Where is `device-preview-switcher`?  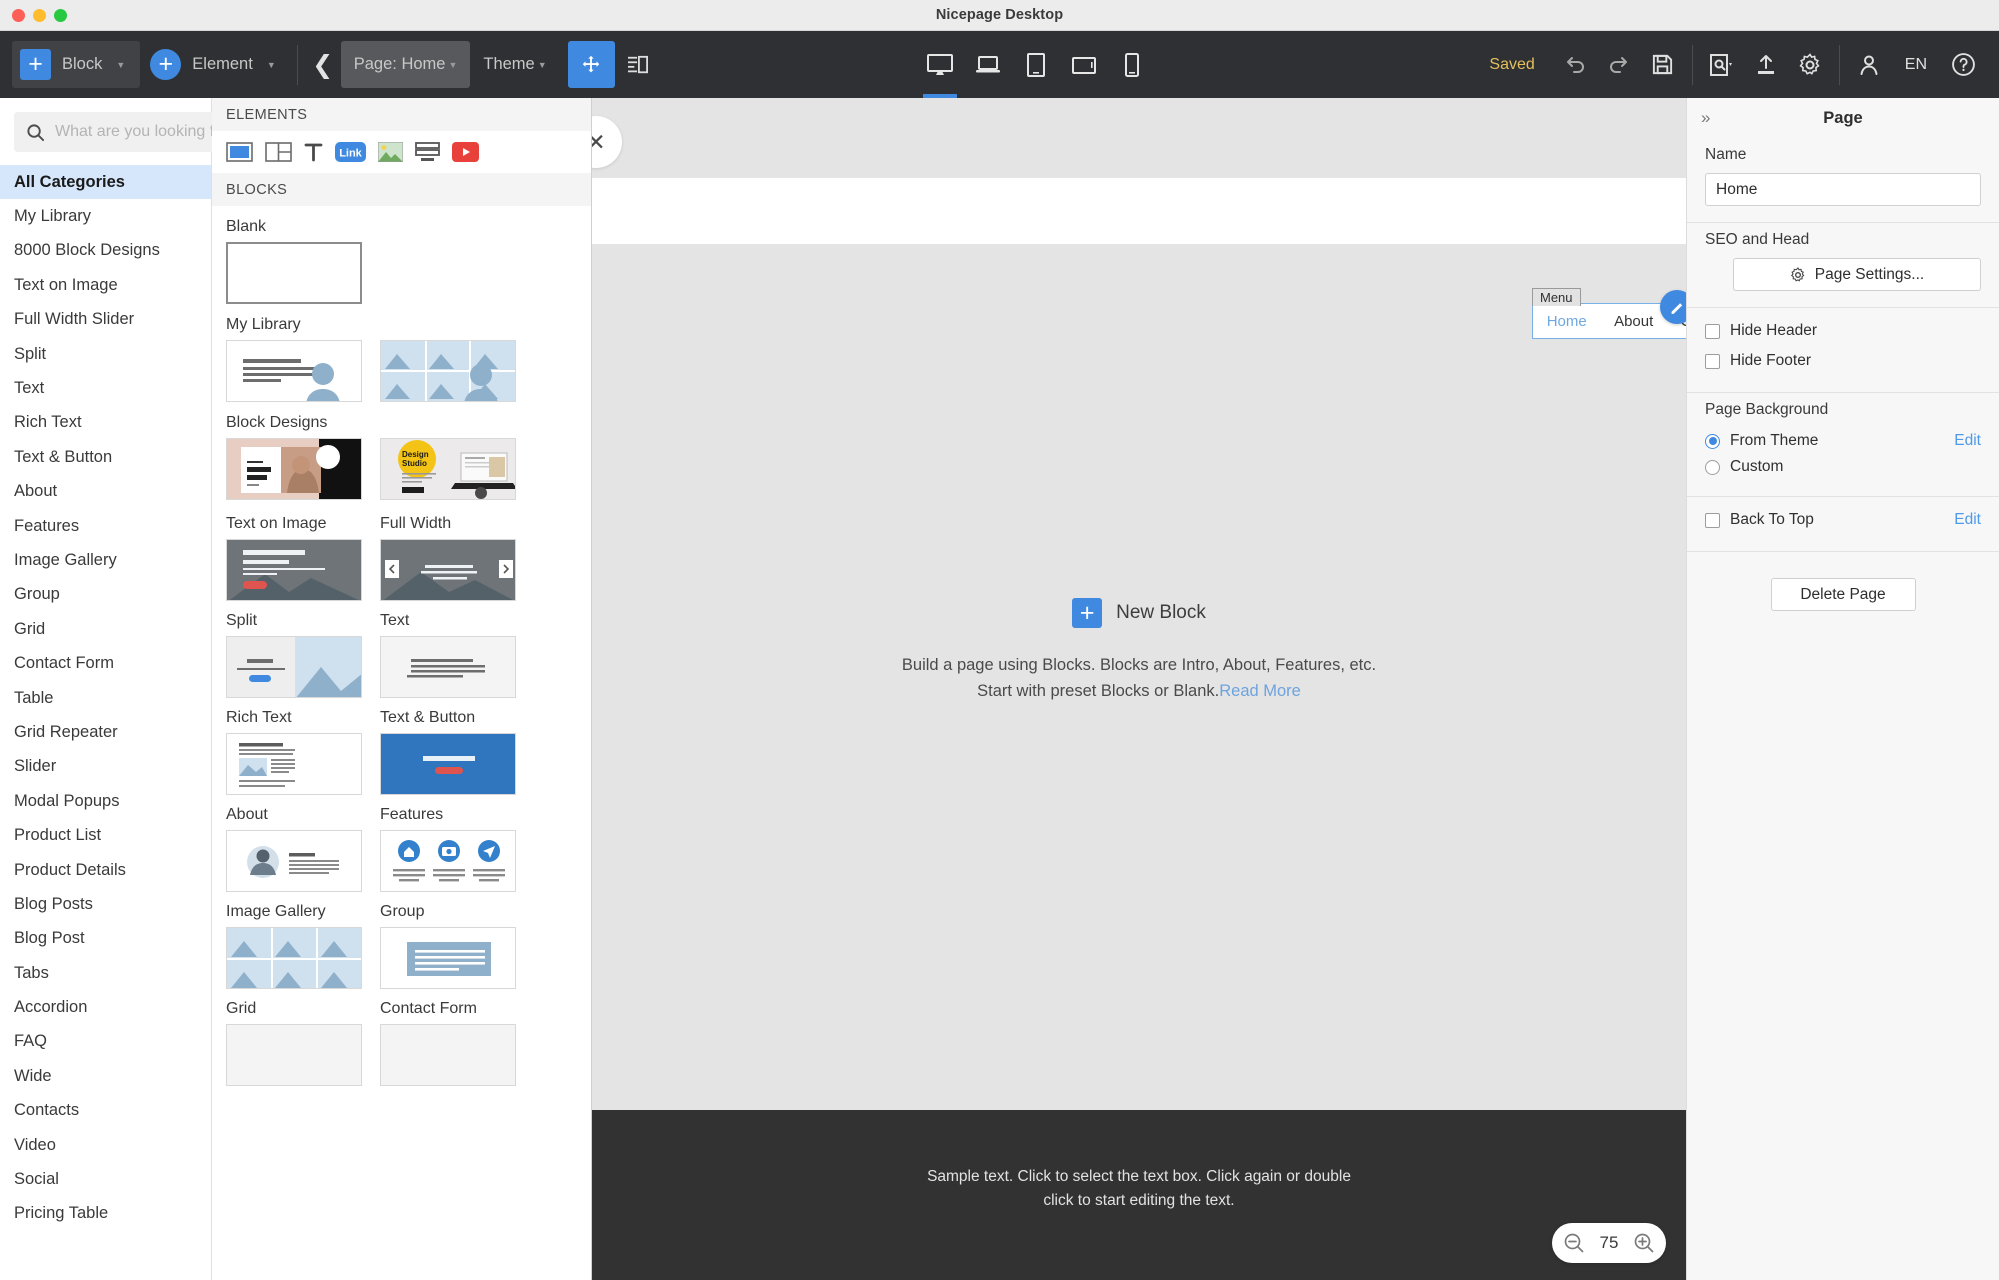 device-preview-switcher is located at coordinates (1036, 64).